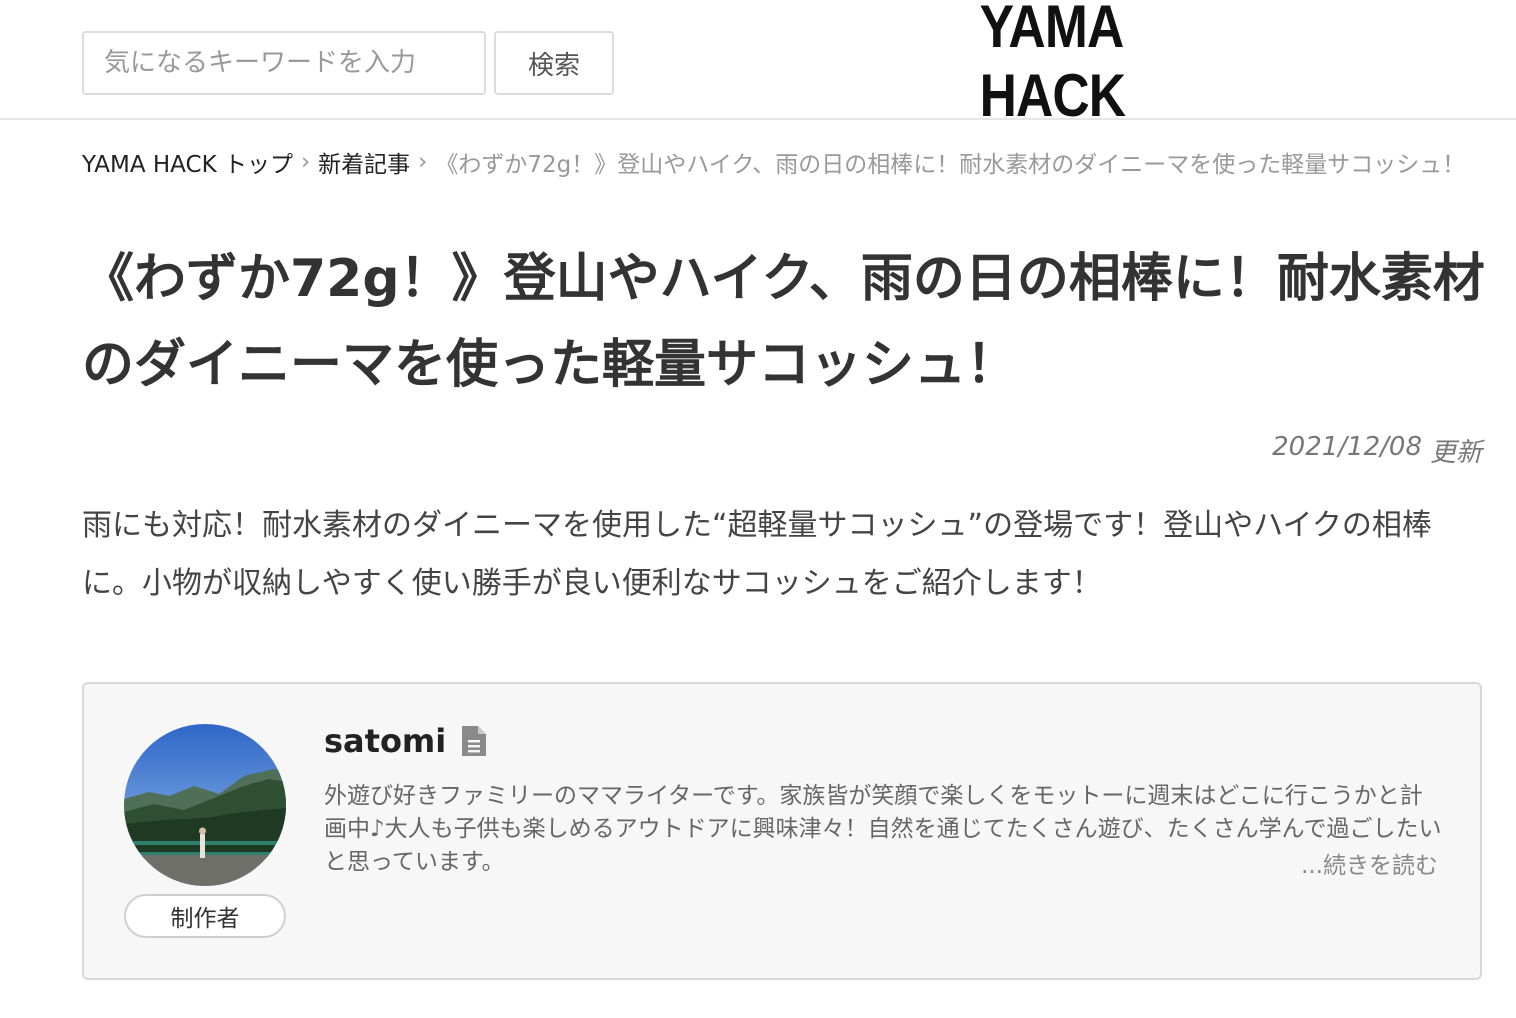  Describe the element at coordinates (1455, 453) in the screenshot. I see `update-date-label: 更新` at that location.